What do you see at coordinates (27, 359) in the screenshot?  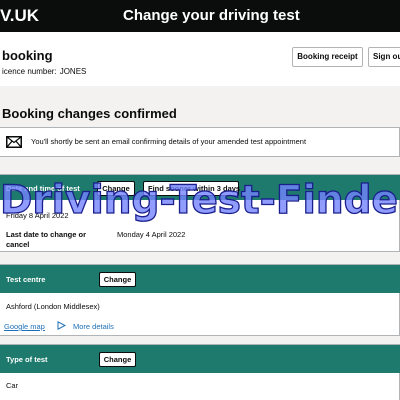 I see `test-type-label: Type of test` at bounding box center [27, 359].